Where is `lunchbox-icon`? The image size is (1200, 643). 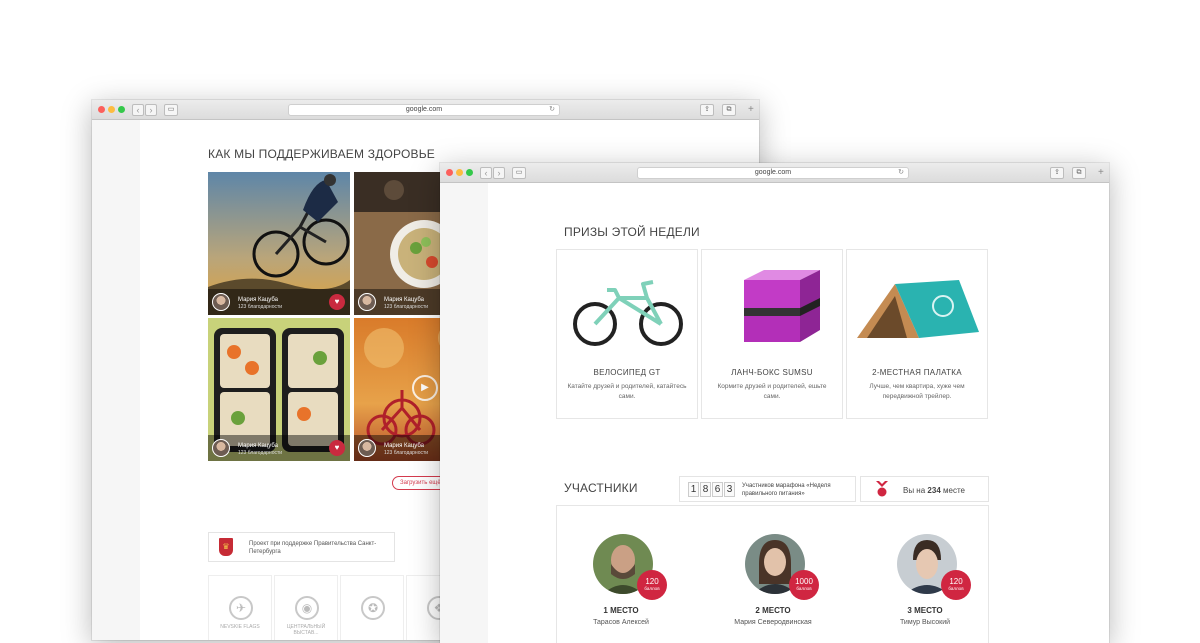
lunchbox-icon is located at coordinates (782, 306).